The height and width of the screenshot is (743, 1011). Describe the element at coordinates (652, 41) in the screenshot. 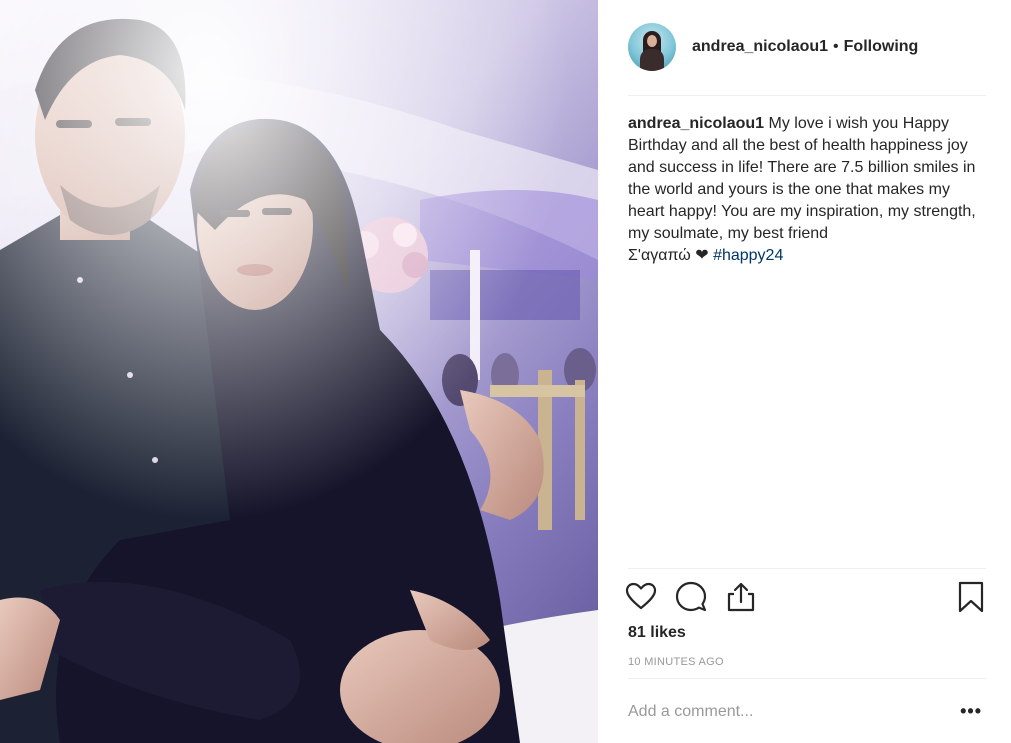

I see `avatar-face` at that location.